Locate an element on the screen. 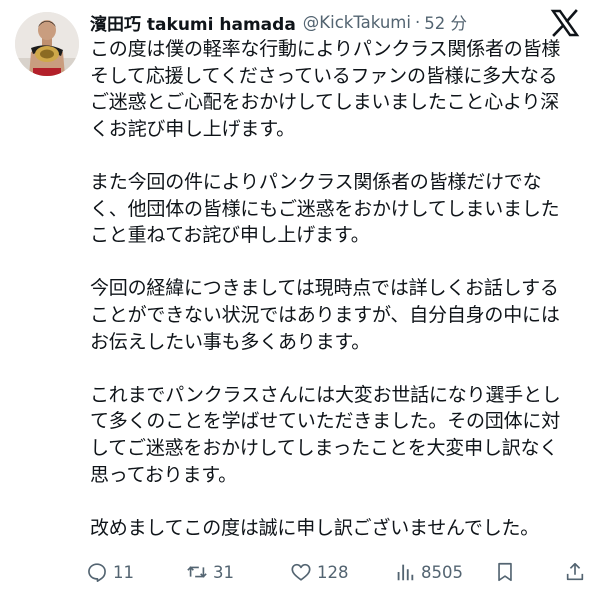 This screenshot has height=598, width=600. timestamp: 52 分 is located at coordinates (445, 22).